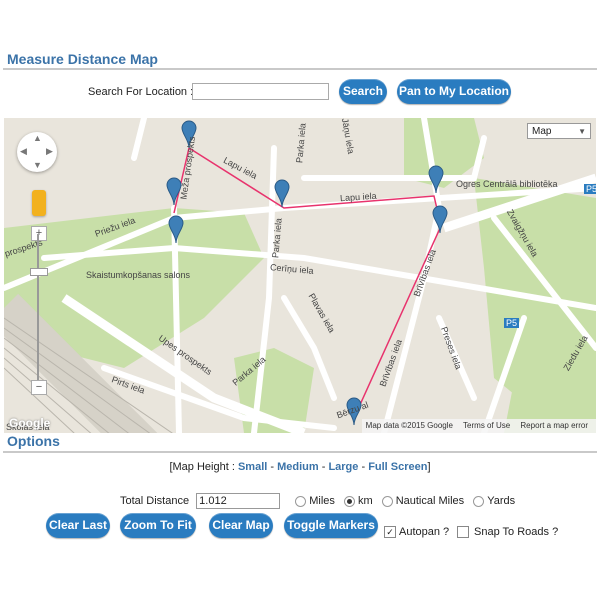  What do you see at coordinates (390, 532) in the screenshot?
I see `autopan-checkbox: ✓` at bounding box center [390, 532].